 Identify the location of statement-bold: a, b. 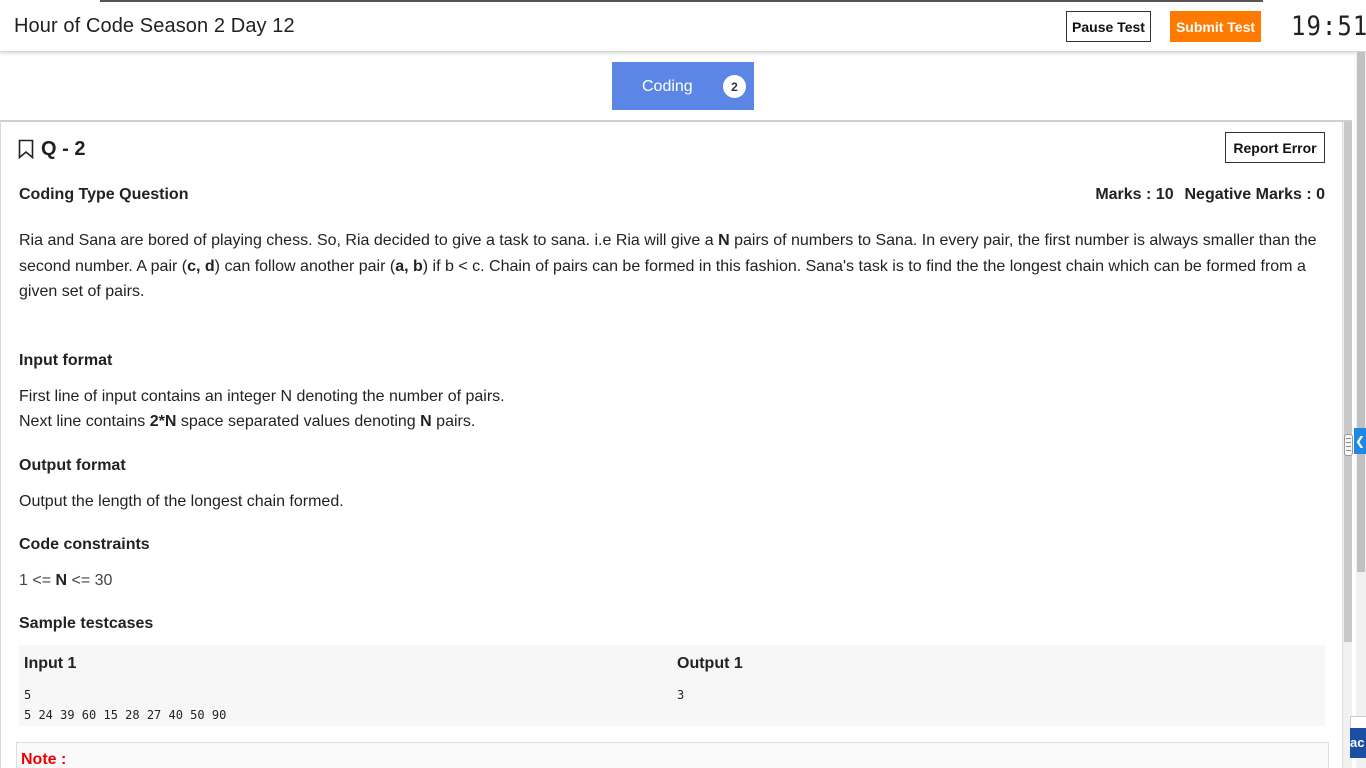
(409, 266).